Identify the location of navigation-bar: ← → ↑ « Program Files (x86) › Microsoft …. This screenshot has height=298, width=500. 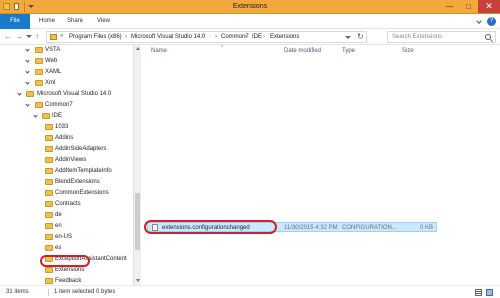
(250, 37).